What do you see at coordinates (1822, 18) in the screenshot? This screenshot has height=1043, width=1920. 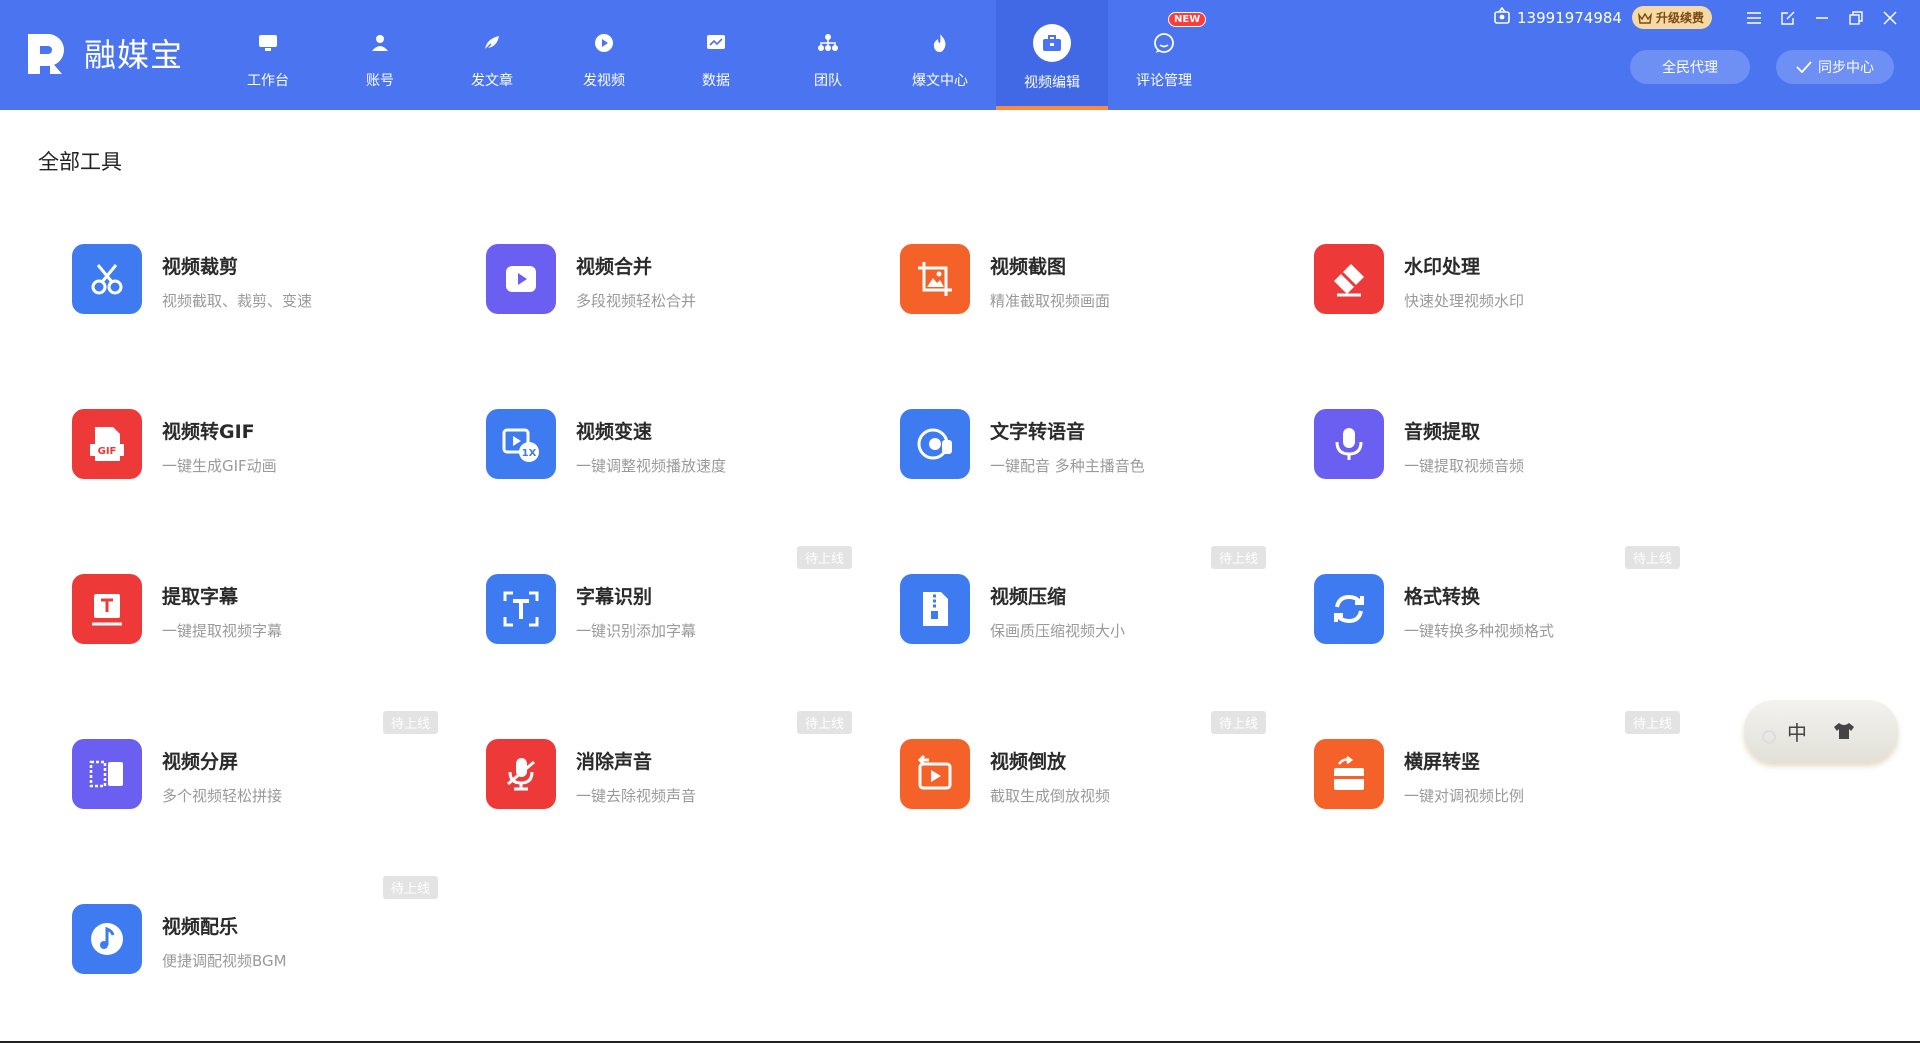 I see `minimize-icon` at bounding box center [1822, 18].